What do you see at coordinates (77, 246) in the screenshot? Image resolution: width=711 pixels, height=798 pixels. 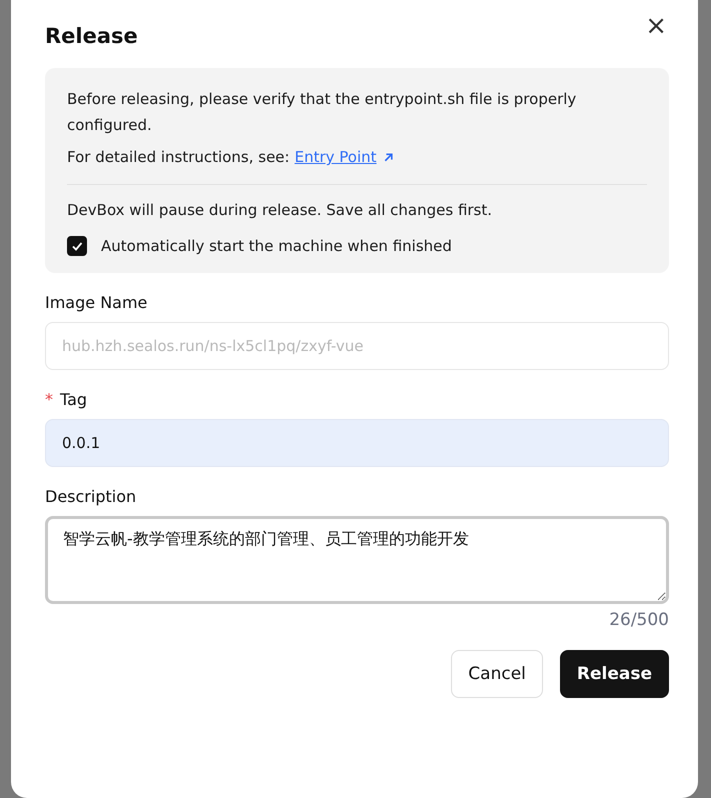 I see `auto-start-checkbox` at bounding box center [77, 246].